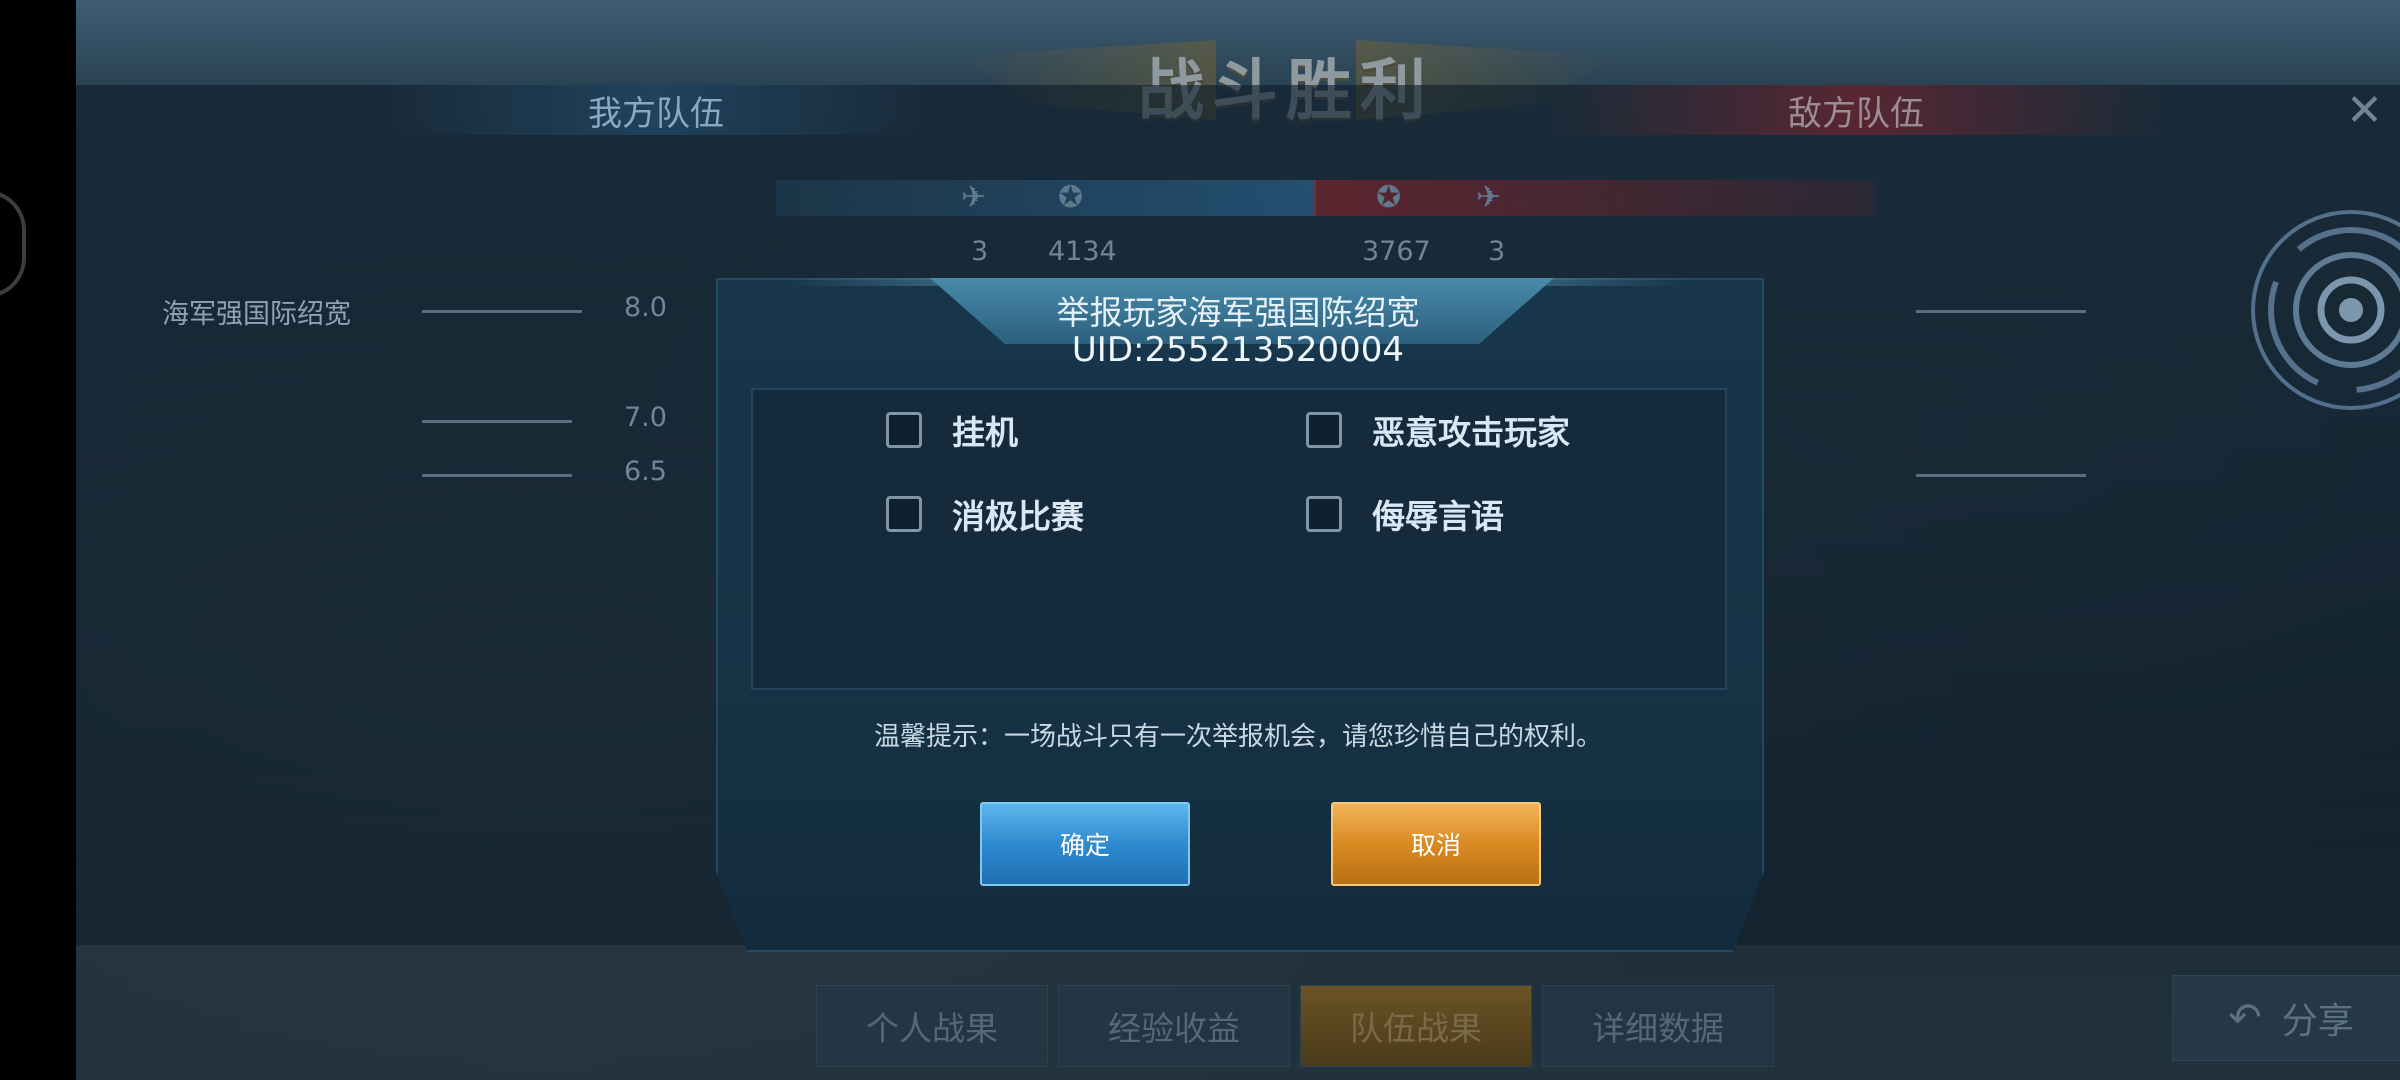 The height and width of the screenshot is (1080, 2400). I want to click on ally-points: 4134, so click(1082, 251).